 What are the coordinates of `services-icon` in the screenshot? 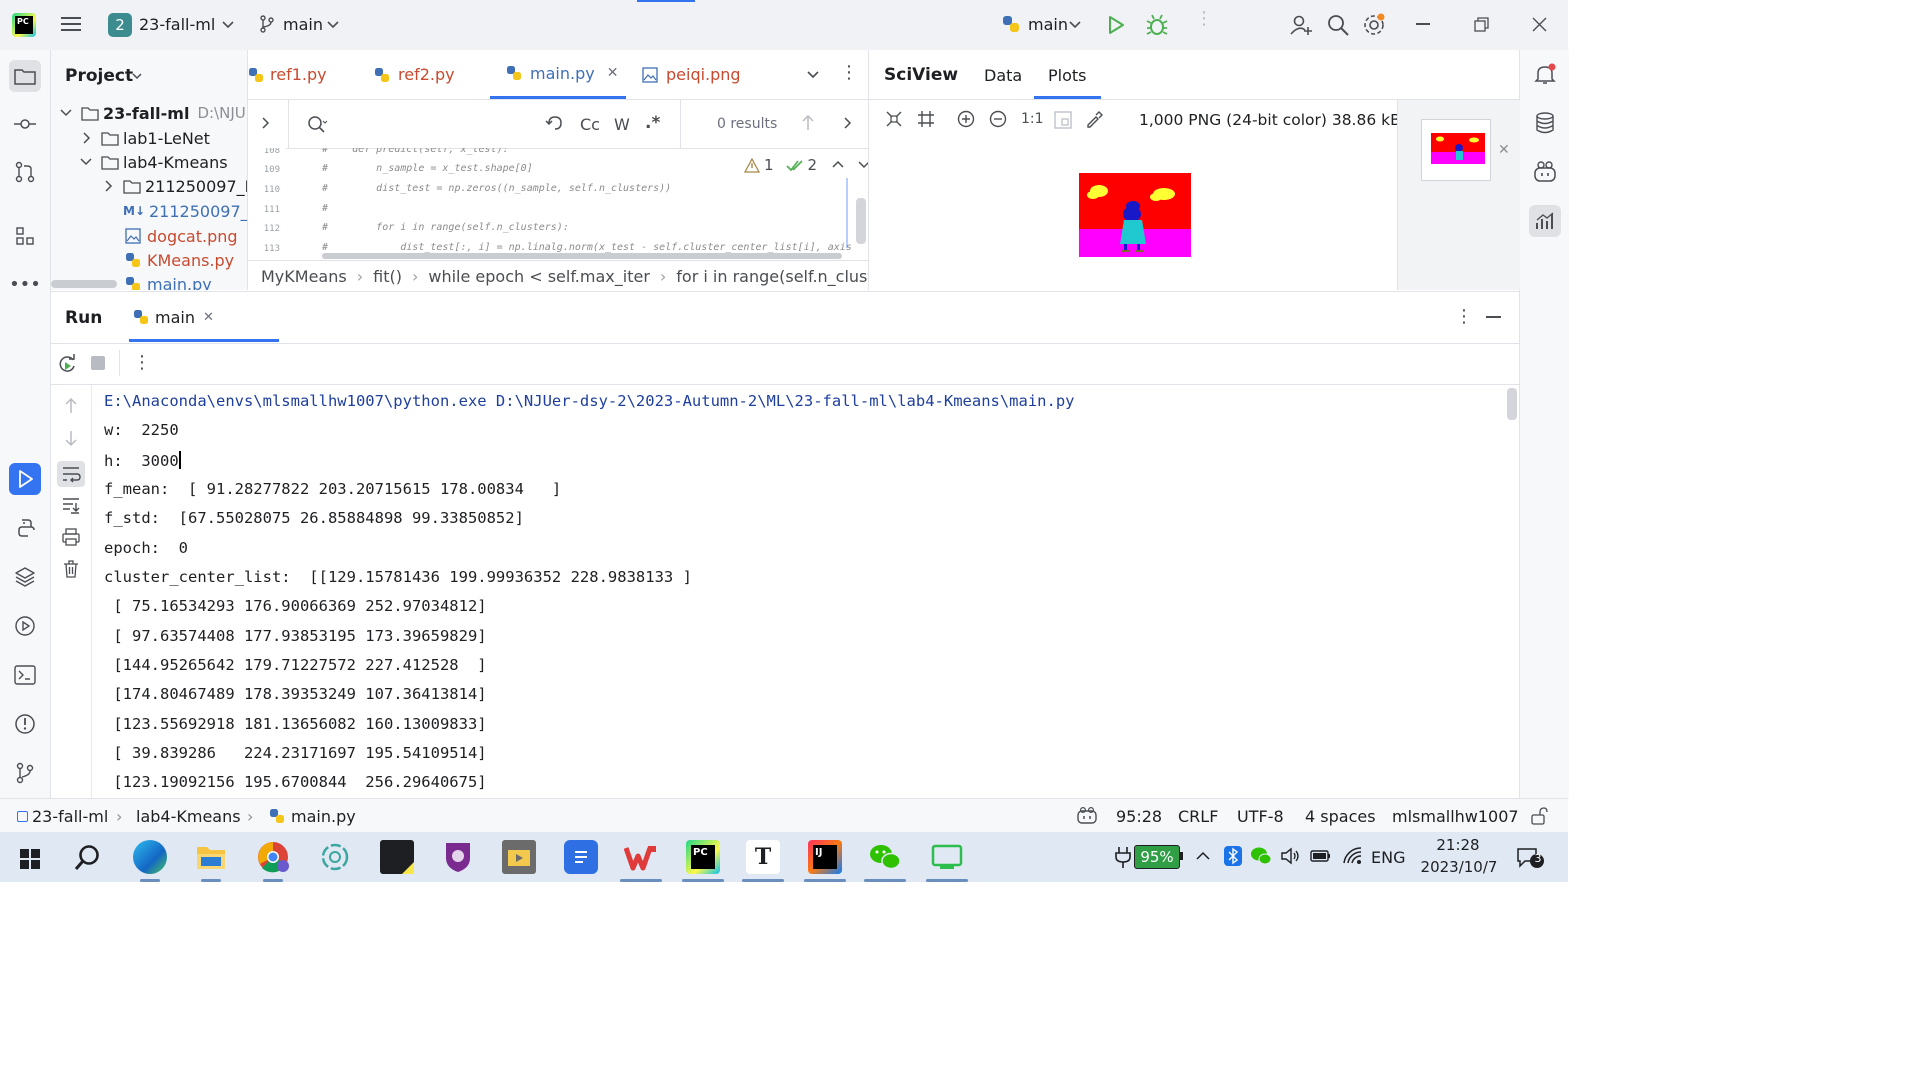 It's located at (25, 626).